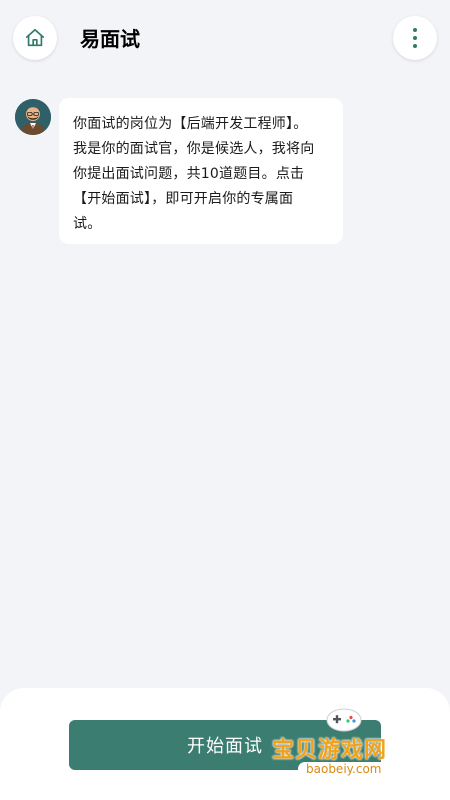 Image resolution: width=450 pixels, height=800 pixels. What do you see at coordinates (33, 117) in the screenshot?
I see `interviewer-avatar` at bounding box center [33, 117].